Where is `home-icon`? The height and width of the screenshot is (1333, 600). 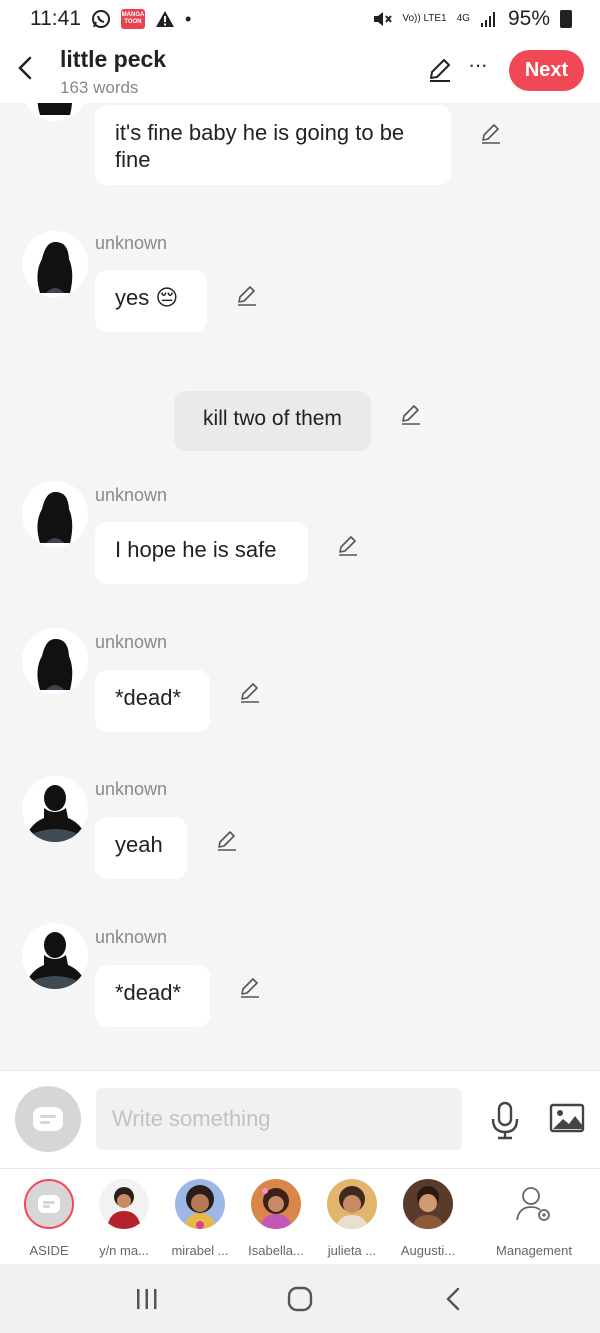 home-icon is located at coordinates (300, 1298).